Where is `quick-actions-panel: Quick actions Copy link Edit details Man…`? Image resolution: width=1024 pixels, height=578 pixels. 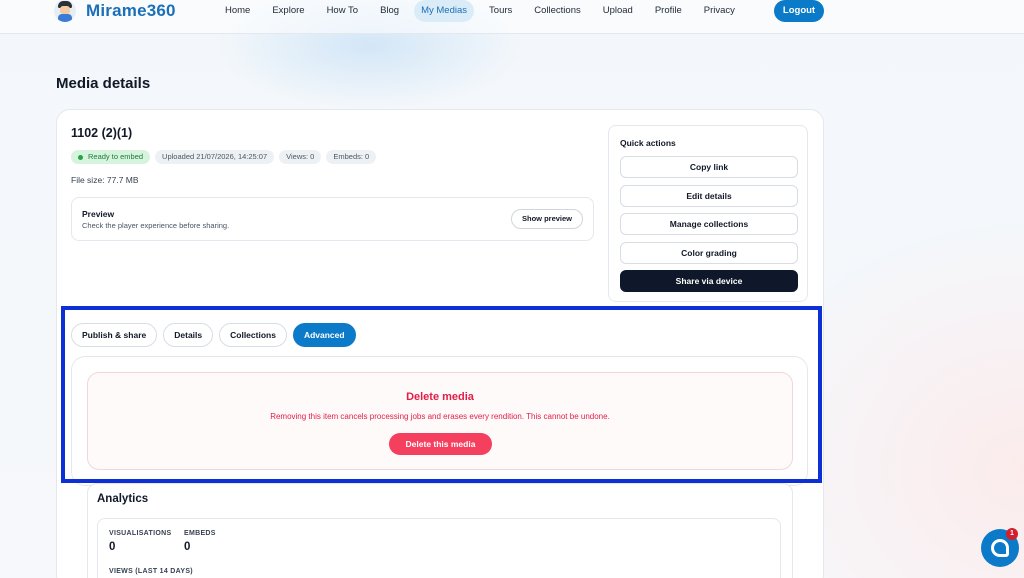 quick-actions-panel: Quick actions Copy link Edit details Man… is located at coordinates (708, 213).